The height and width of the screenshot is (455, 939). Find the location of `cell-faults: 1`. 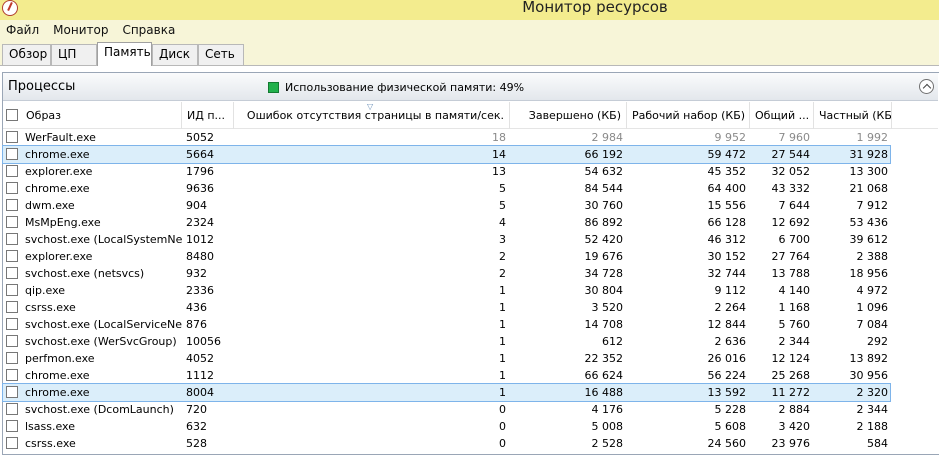

cell-faults: 1 is located at coordinates (502, 358).